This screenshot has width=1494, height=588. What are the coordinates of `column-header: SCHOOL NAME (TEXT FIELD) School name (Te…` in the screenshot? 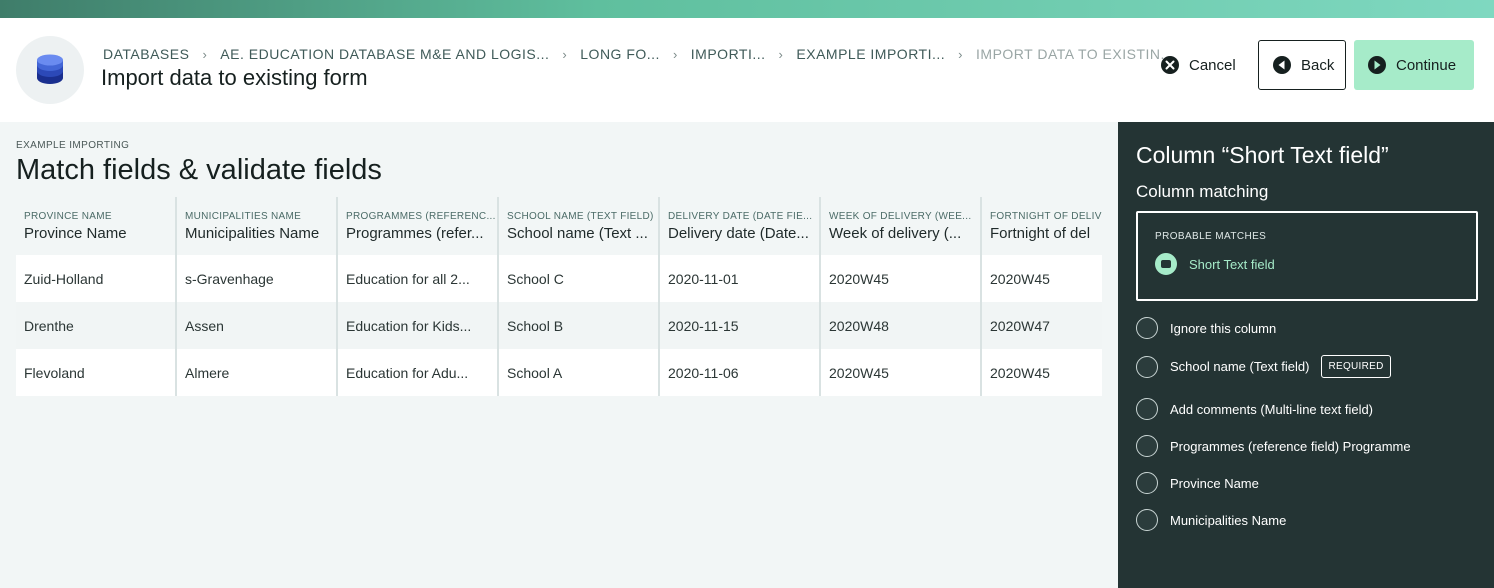 It's located at (579, 226).